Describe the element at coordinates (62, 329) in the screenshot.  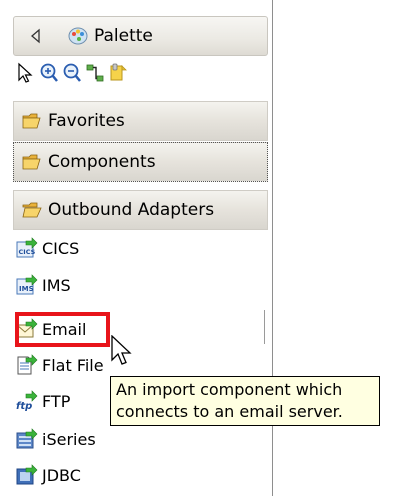
I see `email-highlight-box` at that location.